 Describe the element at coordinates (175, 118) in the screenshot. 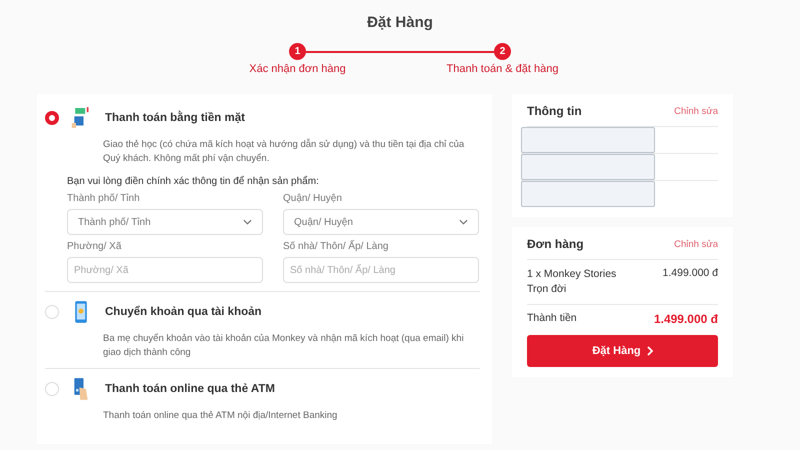

I see `payment-method-title: Thanh toán bằng tiền mặt` at that location.